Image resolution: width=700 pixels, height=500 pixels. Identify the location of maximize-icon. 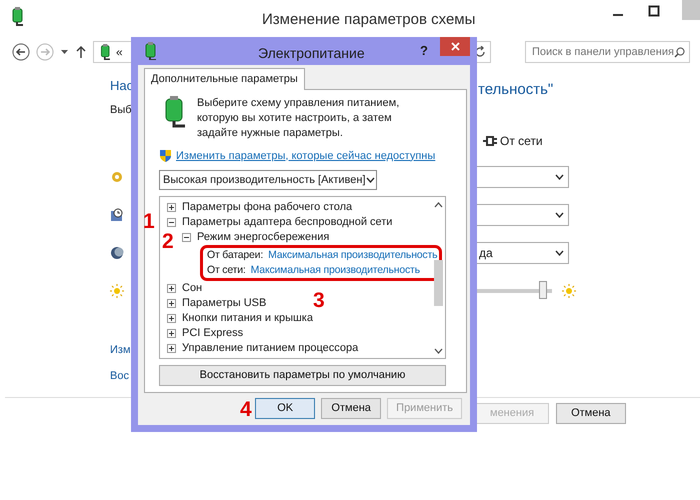
(654, 11).